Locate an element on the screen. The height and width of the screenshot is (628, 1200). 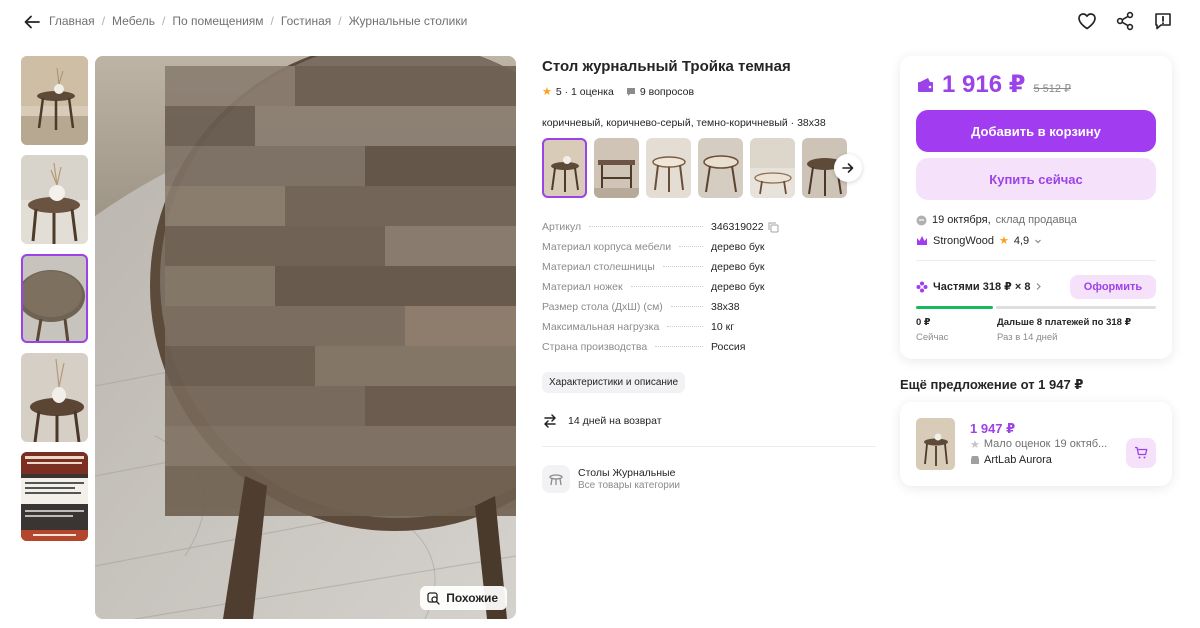
characteristics-link: Характеристики и описание is located at coordinates (614, 382).